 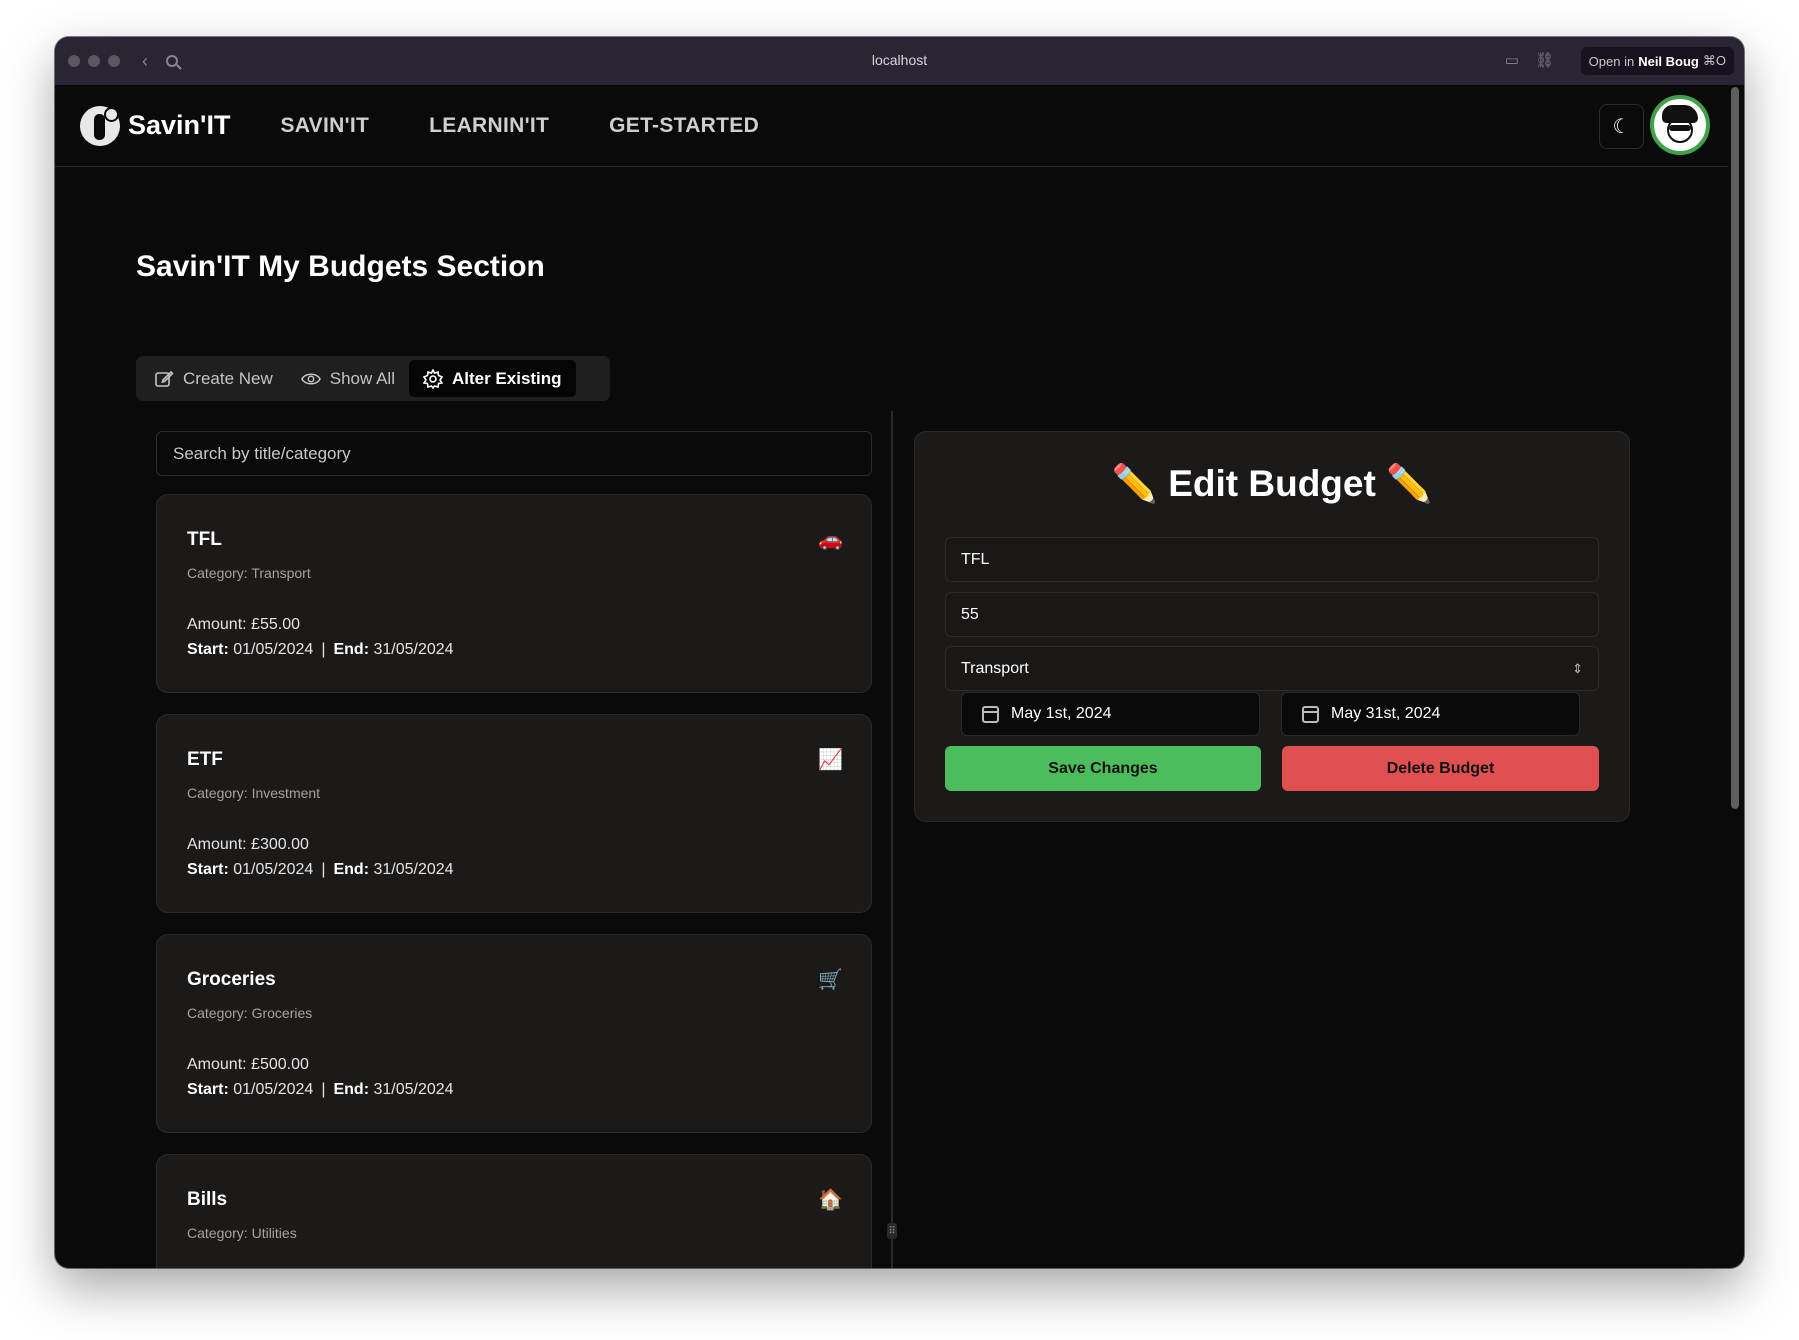 I want to click on maximize-dot, so click(x=114, y=61).